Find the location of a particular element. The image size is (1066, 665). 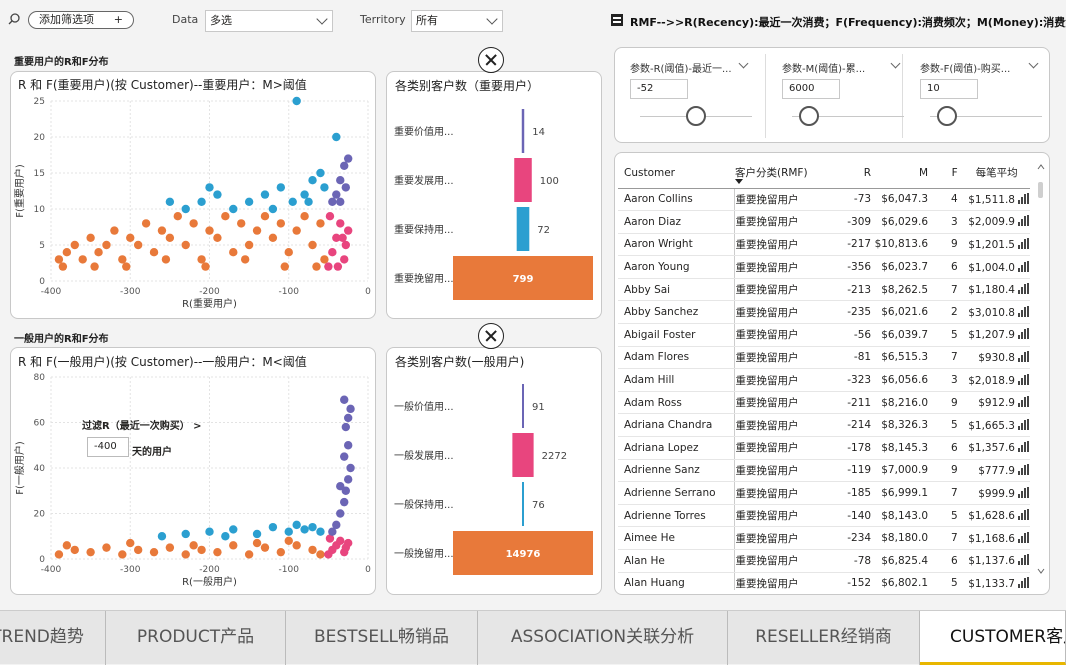

parameter-input: 6000 is located at coordinates (811, 89).